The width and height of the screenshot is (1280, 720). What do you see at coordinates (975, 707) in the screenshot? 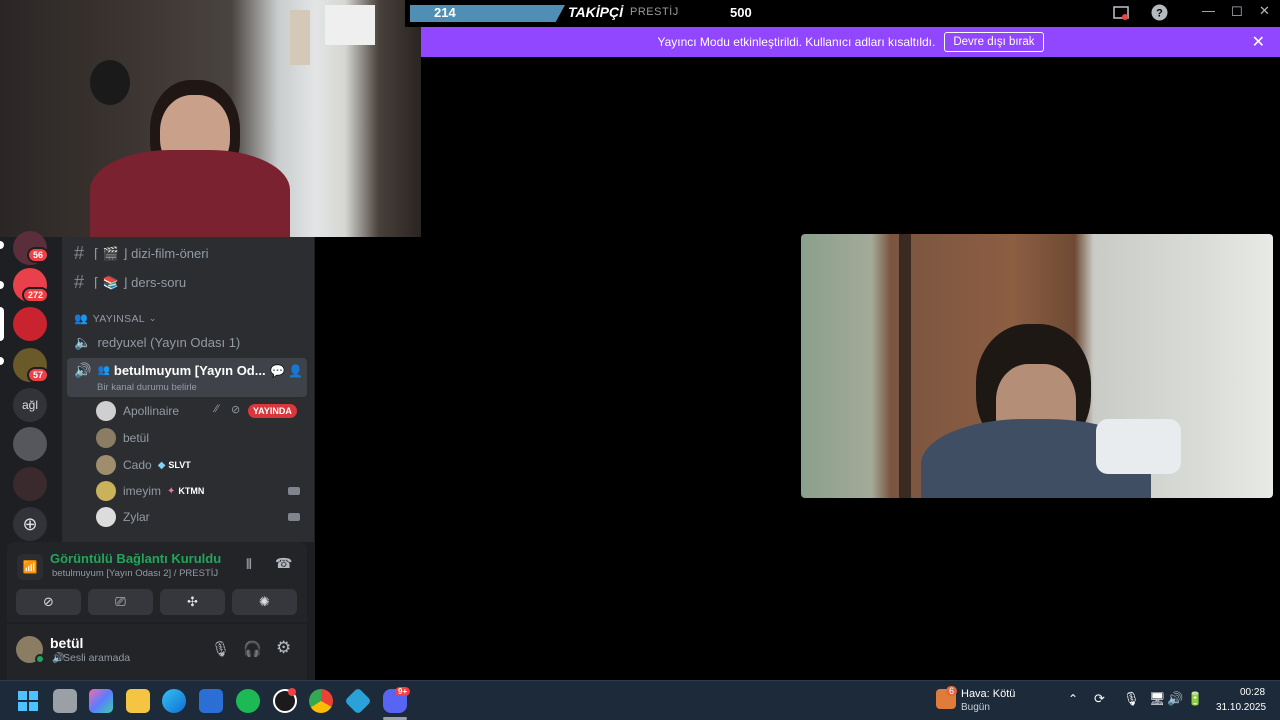
I see `weather-sub: Bugün` at bounding box center [975, 707].